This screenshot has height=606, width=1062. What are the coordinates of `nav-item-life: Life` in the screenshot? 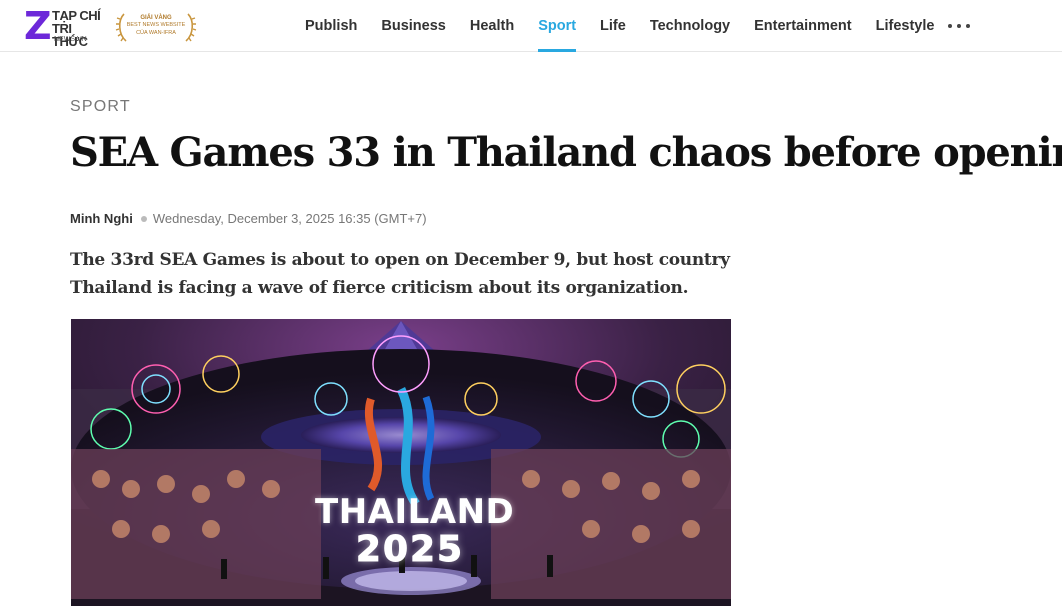 It's located at (613, 26).